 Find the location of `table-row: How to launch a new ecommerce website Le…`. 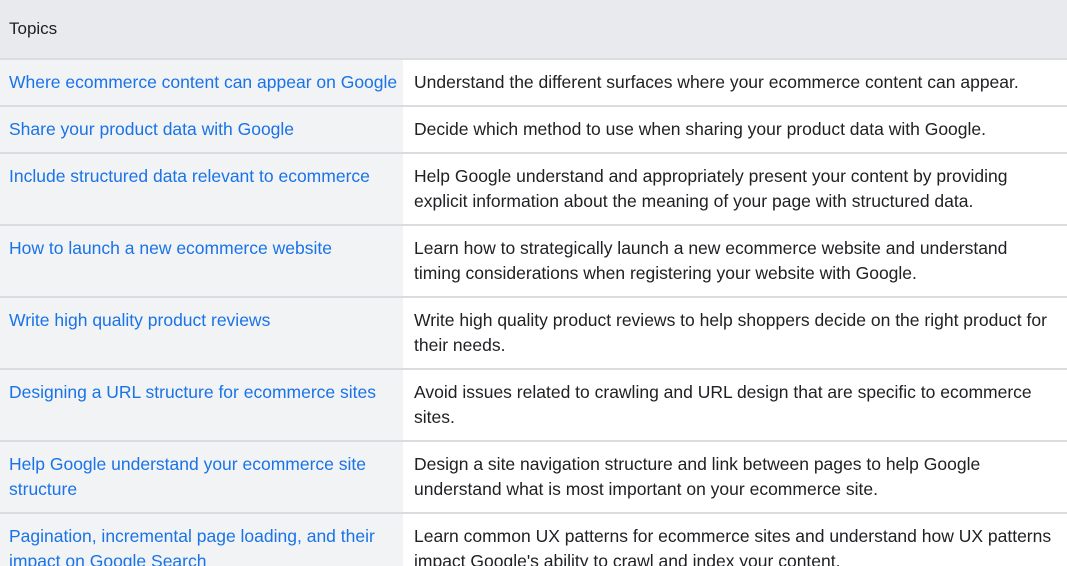

table-row: How to launch a new ecommerce website Le… is located at coordinates (533, 261).